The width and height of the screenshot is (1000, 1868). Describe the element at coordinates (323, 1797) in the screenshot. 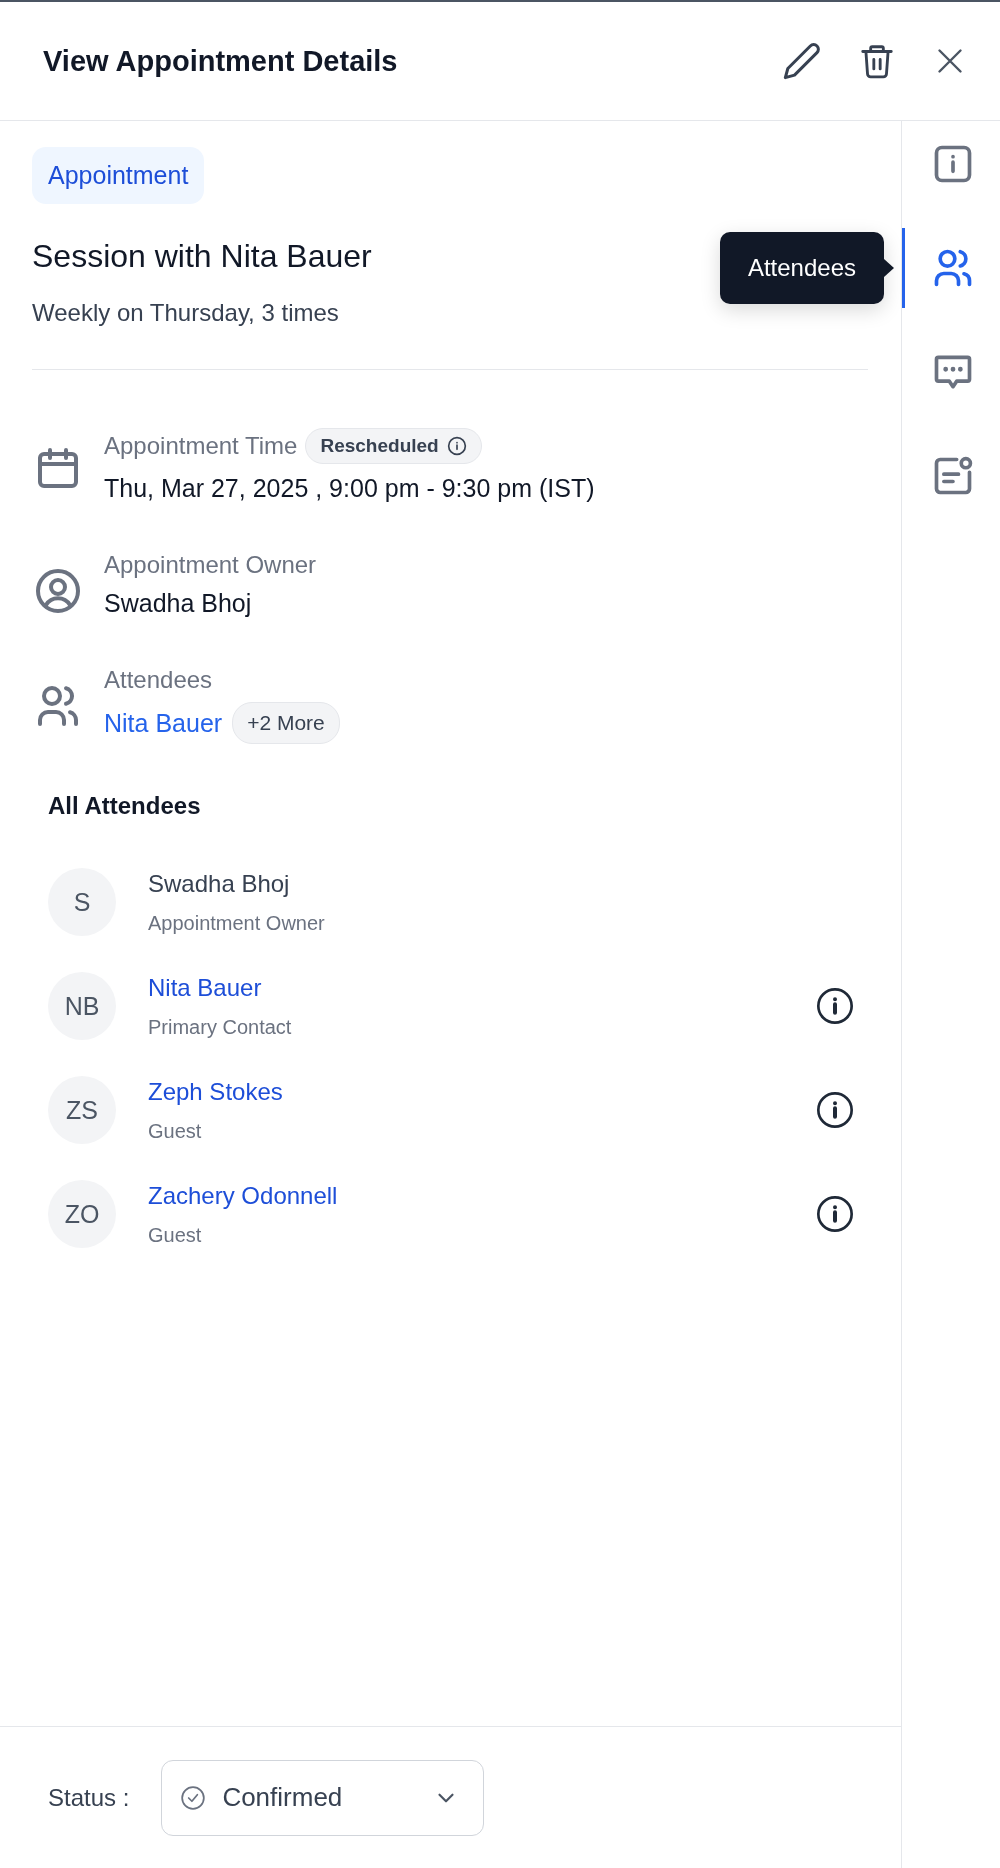

I see `status-dropdown: Confirmed` at that location.